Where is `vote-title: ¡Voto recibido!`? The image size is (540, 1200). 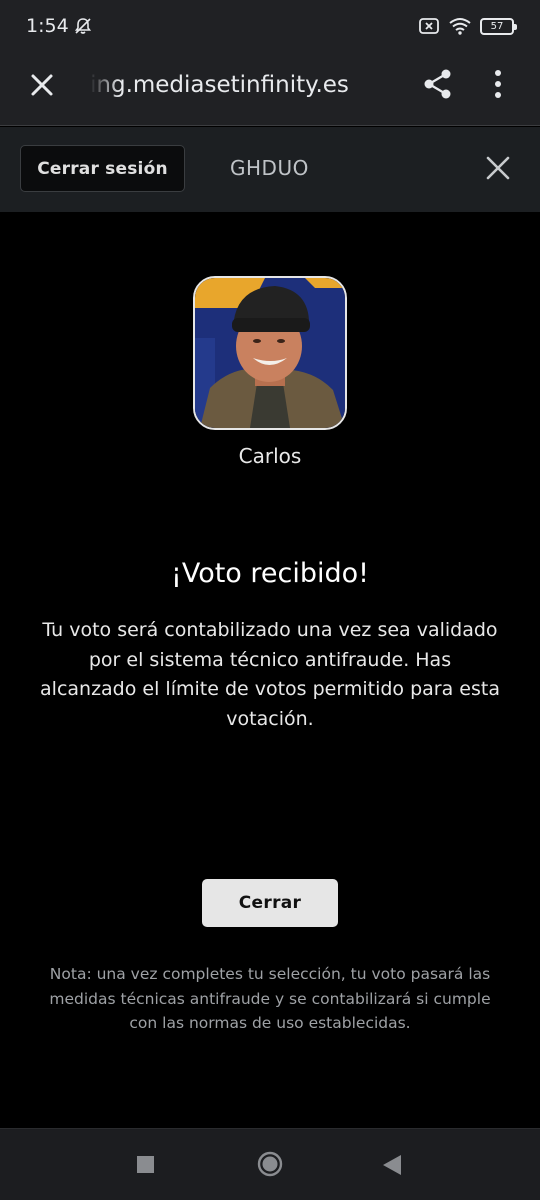
vote-title: ¡Voto recibido! is located at coordinates (270, 573).